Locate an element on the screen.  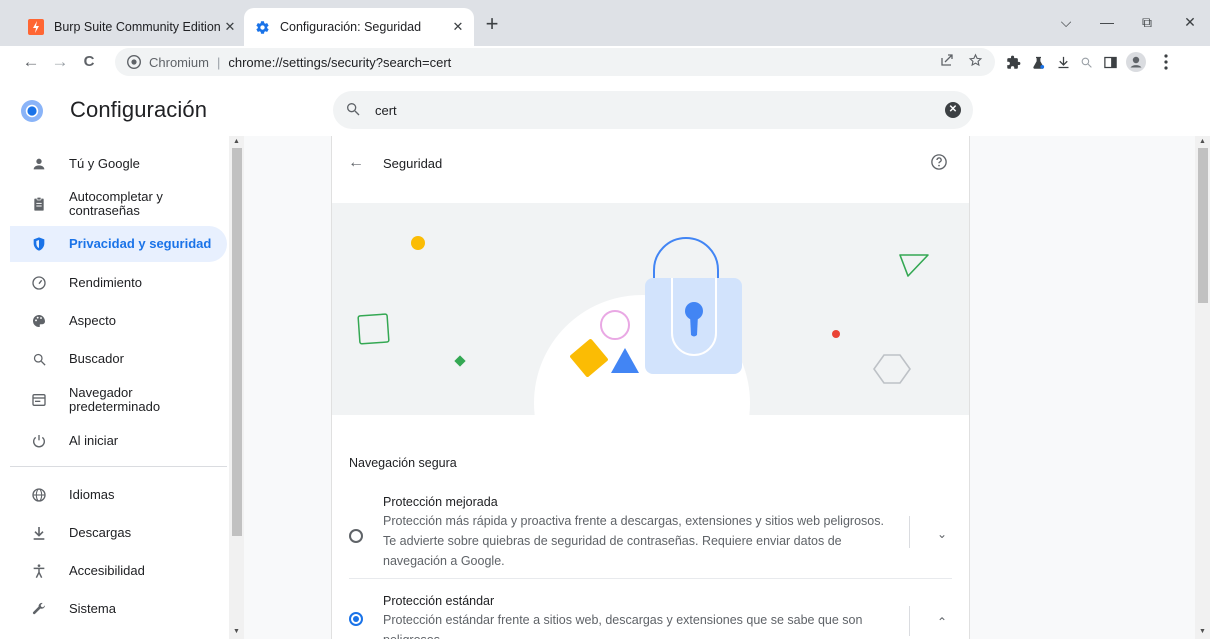
clipboard-icon is located at coordinates (39, 204).